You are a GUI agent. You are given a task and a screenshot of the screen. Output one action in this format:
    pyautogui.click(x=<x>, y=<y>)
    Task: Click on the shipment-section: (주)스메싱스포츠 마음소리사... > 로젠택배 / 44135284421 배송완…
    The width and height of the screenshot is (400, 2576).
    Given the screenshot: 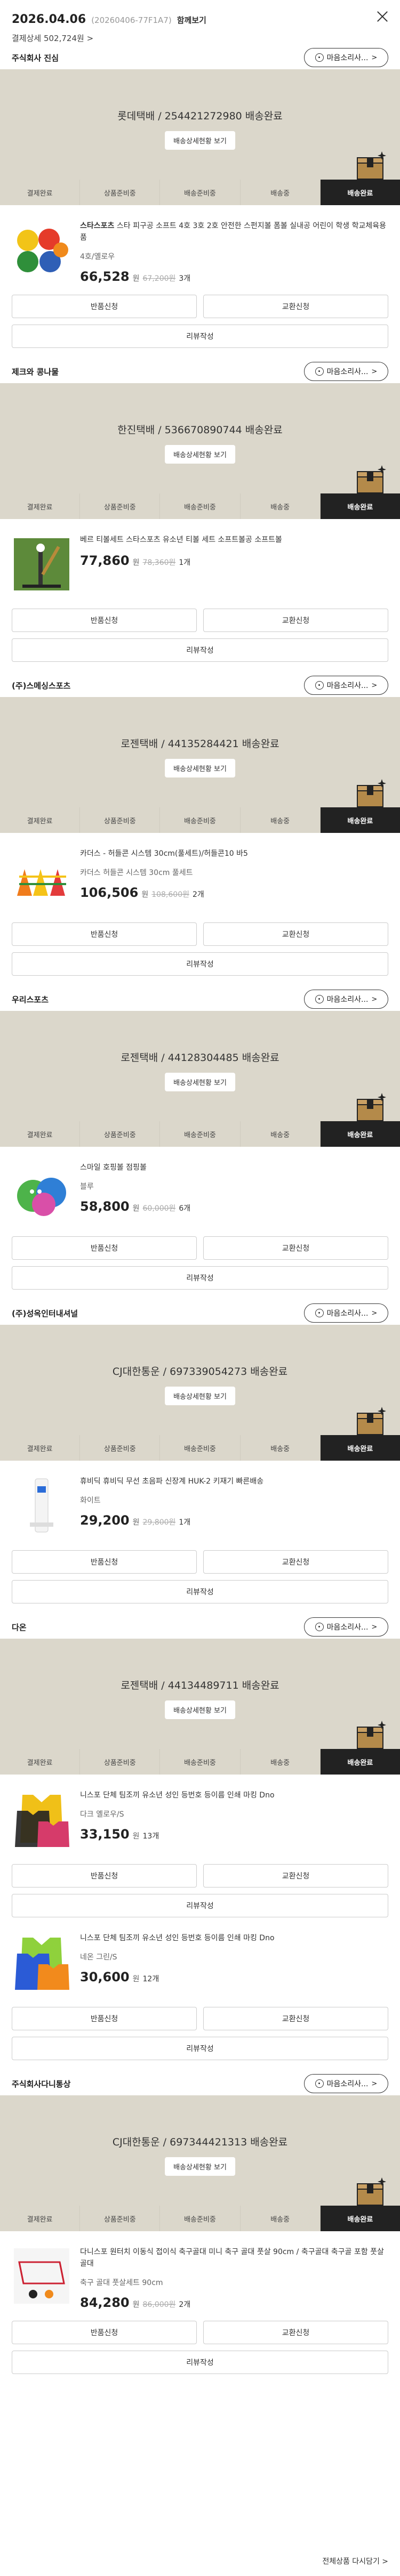 What is the action you would take?
    pyautogui.click(x=200, y=830)
    